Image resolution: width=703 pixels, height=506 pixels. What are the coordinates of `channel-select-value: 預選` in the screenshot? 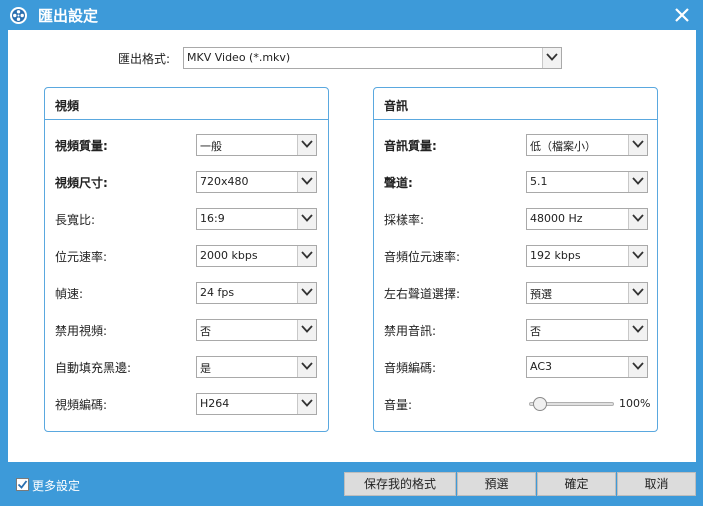 It's located at (541, 294).